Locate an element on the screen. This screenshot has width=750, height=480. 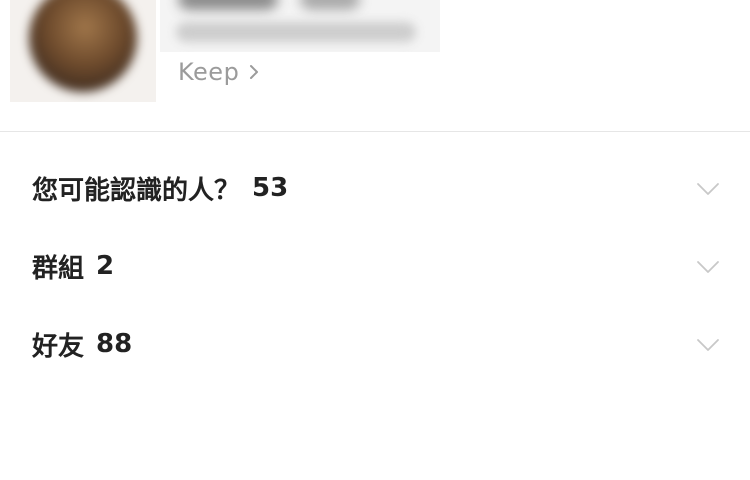
section-count: 88 is located at coordinates (114, 344).